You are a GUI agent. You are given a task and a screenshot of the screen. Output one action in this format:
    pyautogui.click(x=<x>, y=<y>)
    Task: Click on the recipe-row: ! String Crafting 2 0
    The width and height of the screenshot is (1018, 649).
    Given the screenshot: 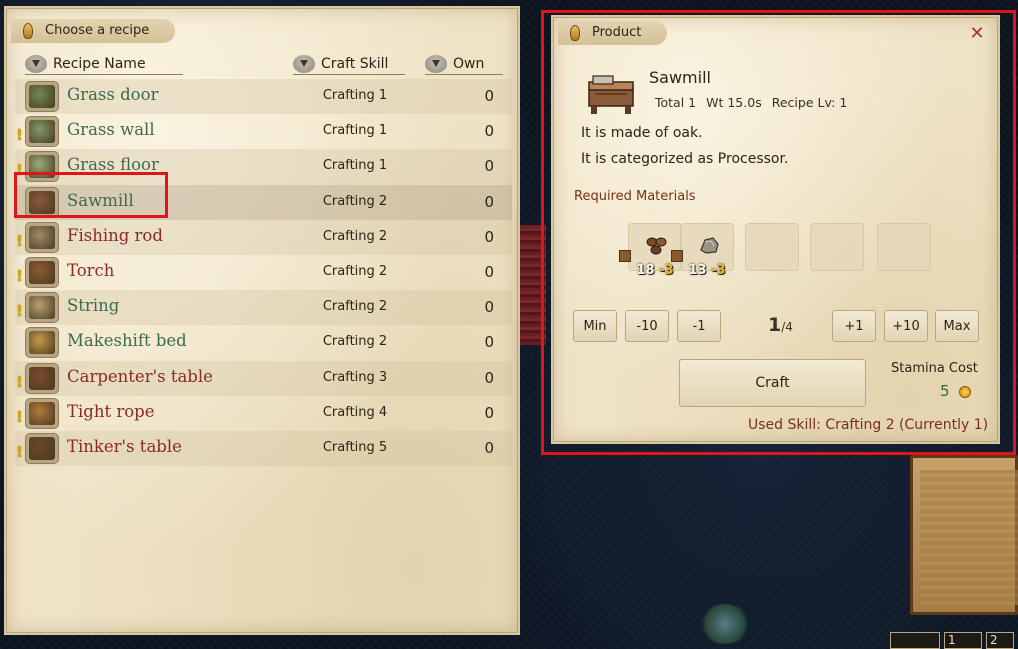 What is the action you would take?
    pyautogui.click(x=263, y=308)
    